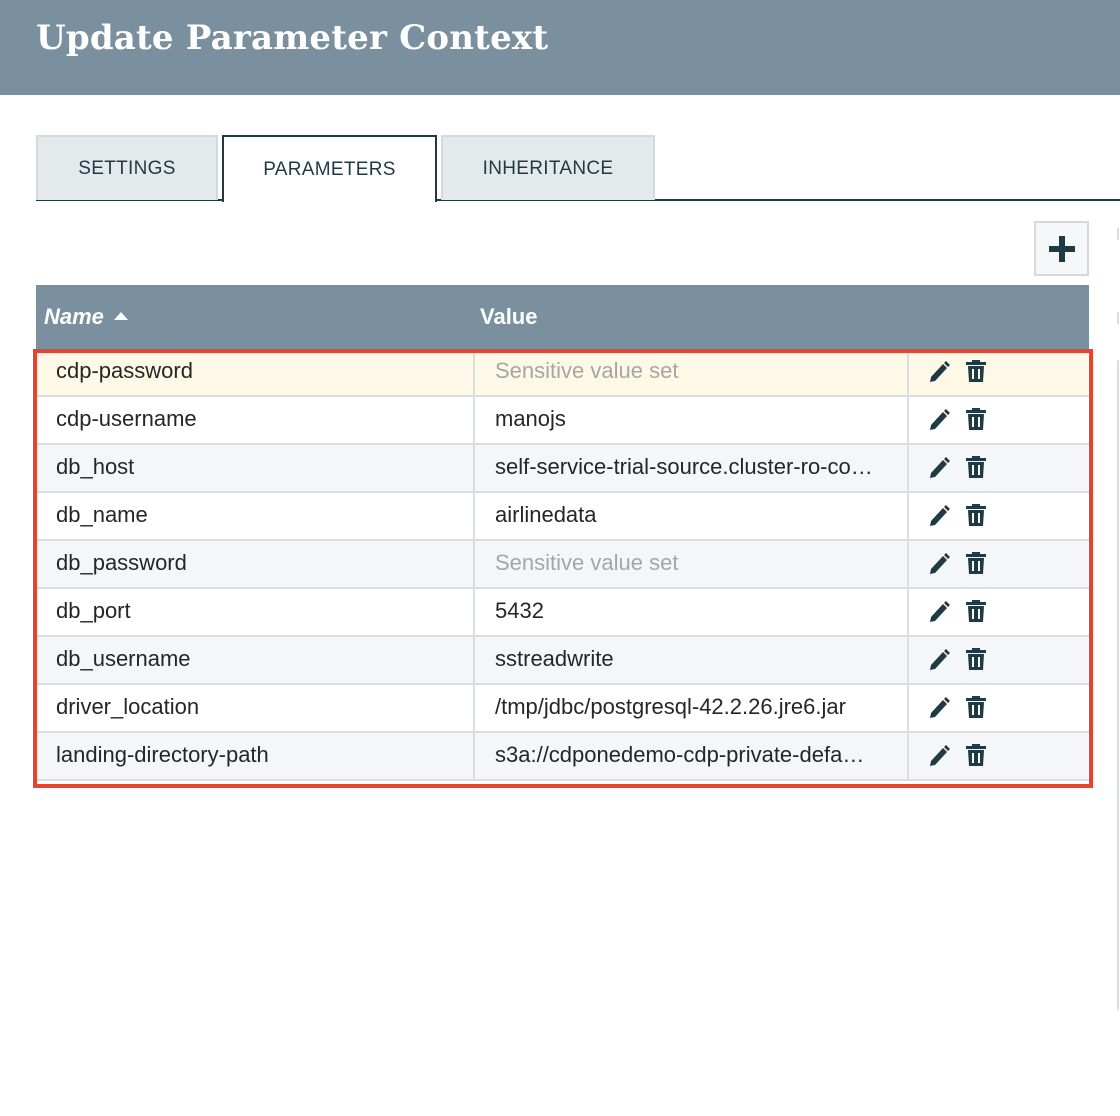 The width and height of the screenshot is (1120, 1116). Describe the element at coordinates (126, 418) in the screenshot. I see `parameter-name: cdp-username` at that location.